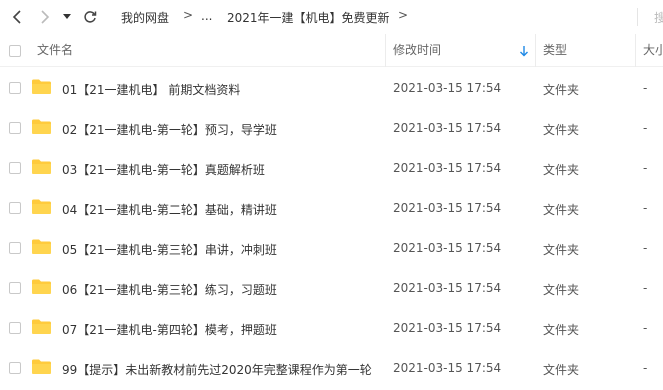 This screenshot has height=390, width=663. I want to click on column-name-header: 文件名, so click(55, 50).